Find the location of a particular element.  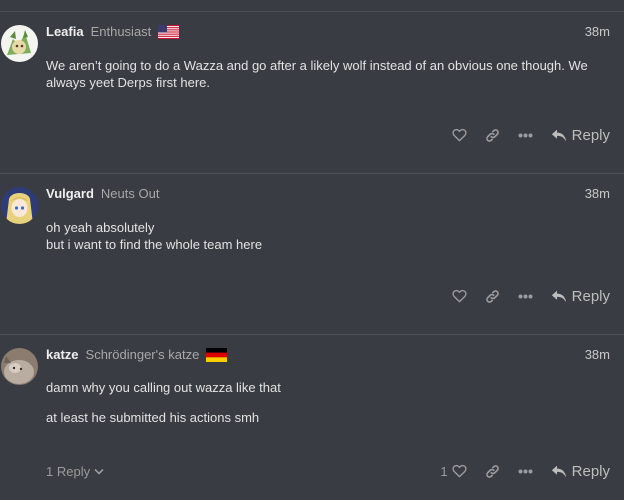

chevron-down-icon is located at coordinates (99, 471).